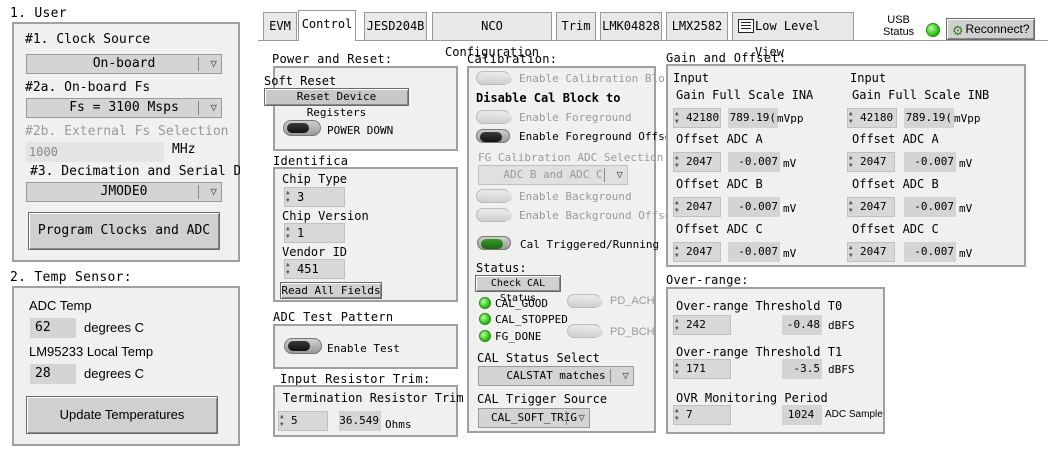 Image resolution: width=1053 pixels, height=454 pixels. What do you see at coordinates (91, 351) in the screenshot?
I see `lm-temp-label: LM95233 Local Temp` at bounding box center [91, 351].